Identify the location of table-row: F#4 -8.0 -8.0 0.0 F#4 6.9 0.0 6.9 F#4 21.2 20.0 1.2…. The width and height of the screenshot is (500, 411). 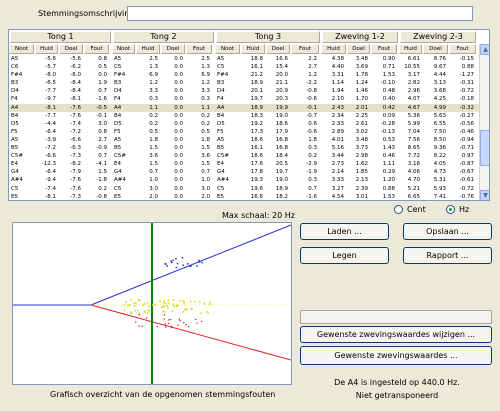
(244, 75).